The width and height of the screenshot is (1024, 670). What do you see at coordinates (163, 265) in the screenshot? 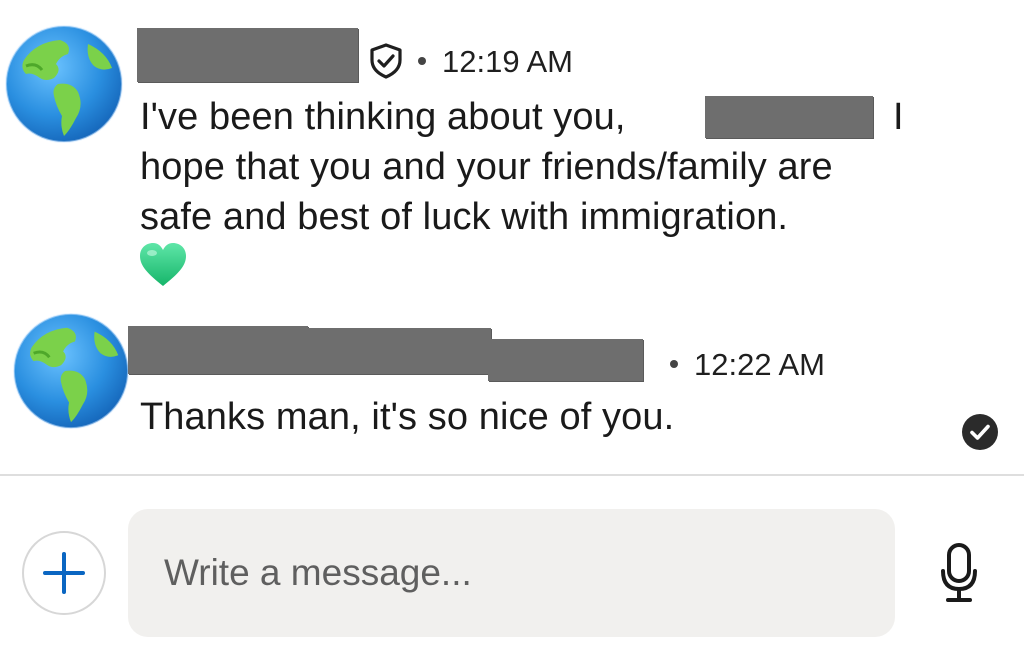
I see `green-heart-icon` at bounding box center [163, 265].